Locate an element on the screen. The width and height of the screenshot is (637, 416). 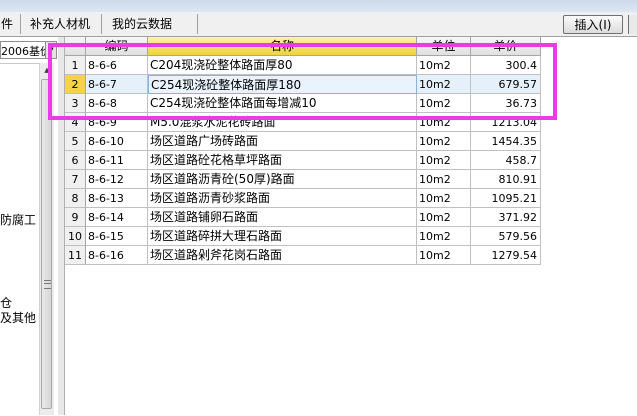
chapter-tree: 防腐工 仓 及其他 is located at coordinates (20, 239).